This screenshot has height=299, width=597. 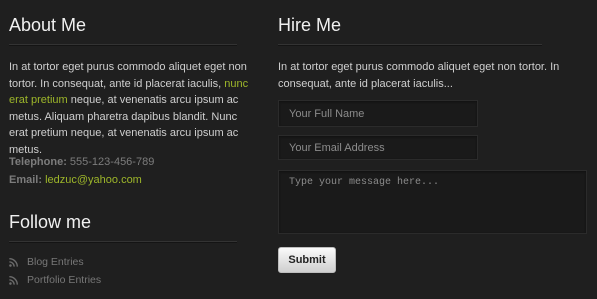 What do you see at coordinates (378, 113) in the screenshot?
I see `full-name-input` at bounding box center [378, 113].